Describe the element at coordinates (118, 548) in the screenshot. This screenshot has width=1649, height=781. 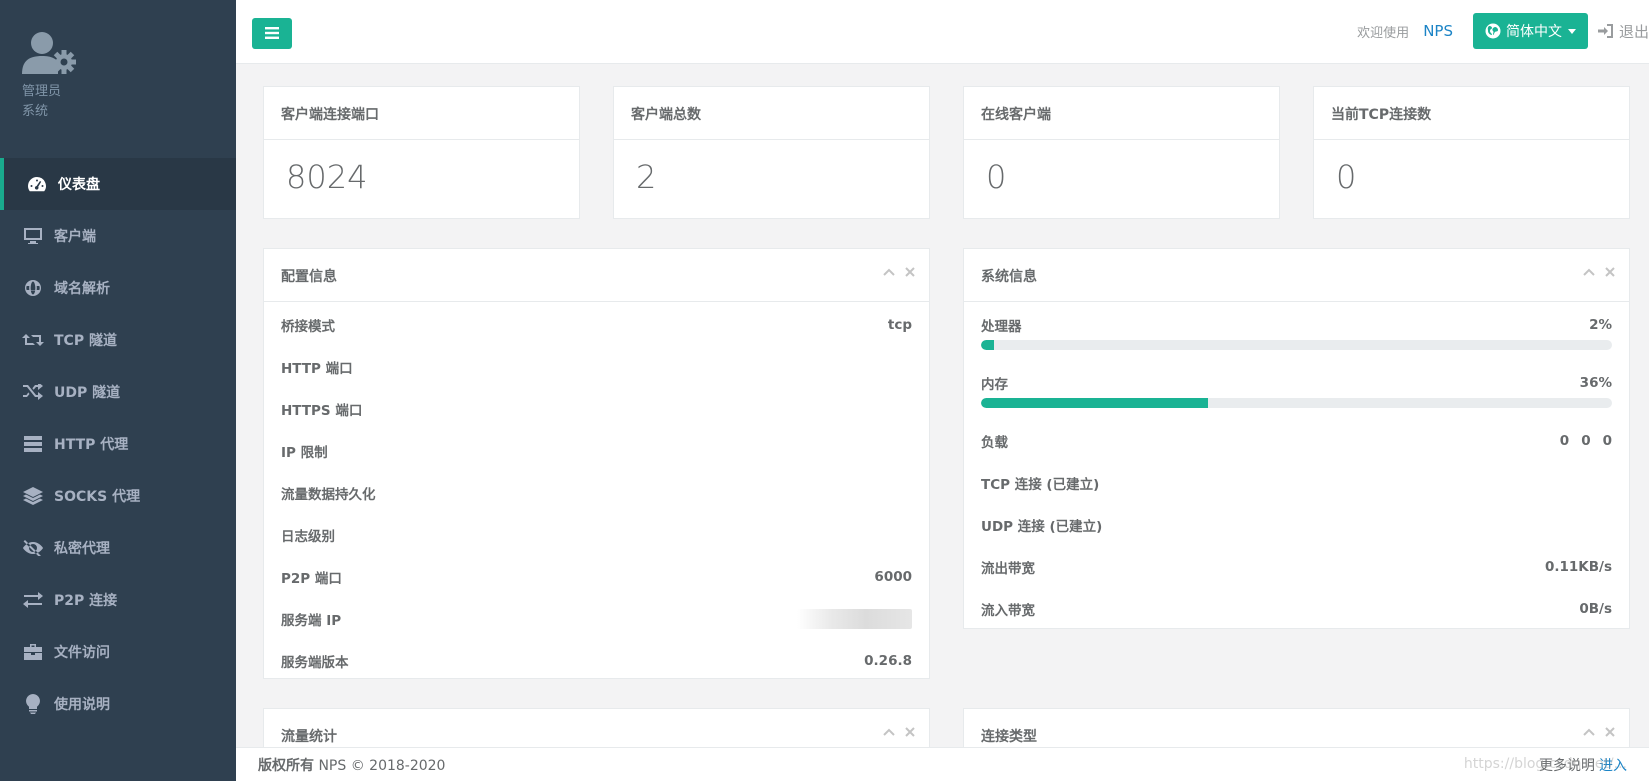
I see `sidebar-item-private-proxy: 私密代理` at that location.